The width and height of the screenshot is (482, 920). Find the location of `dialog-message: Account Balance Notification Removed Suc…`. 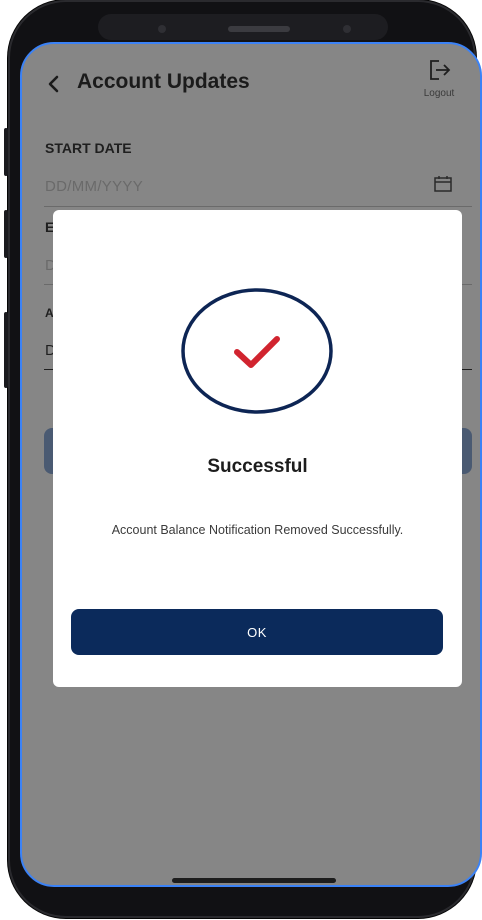

dialog-message: Account Balance Notification Removed Suc… is located at coordinates (257, 530).